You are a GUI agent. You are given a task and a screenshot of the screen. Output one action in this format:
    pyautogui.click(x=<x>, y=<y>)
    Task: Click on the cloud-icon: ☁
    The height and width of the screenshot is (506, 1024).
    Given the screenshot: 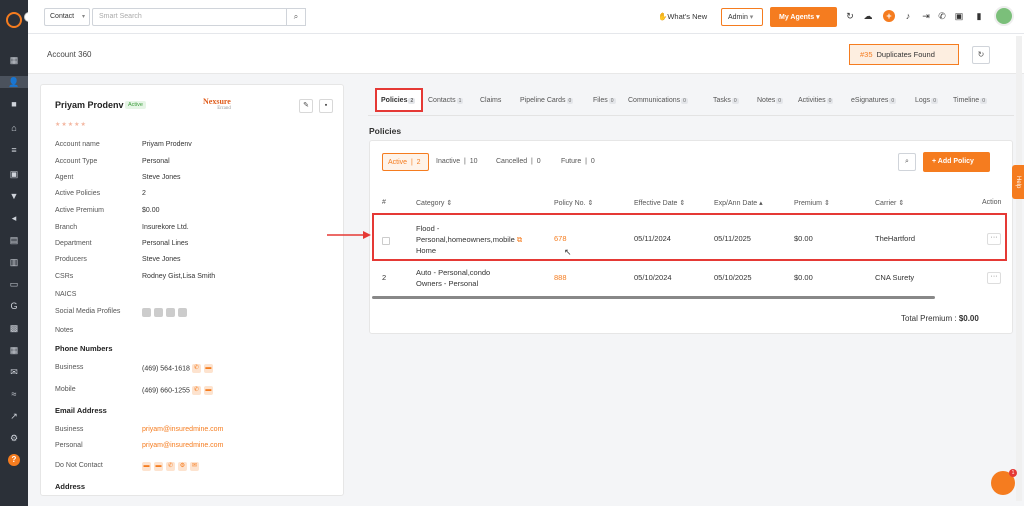 What is the action you would take?
    pyautogui.click(x=868, y=16)
    